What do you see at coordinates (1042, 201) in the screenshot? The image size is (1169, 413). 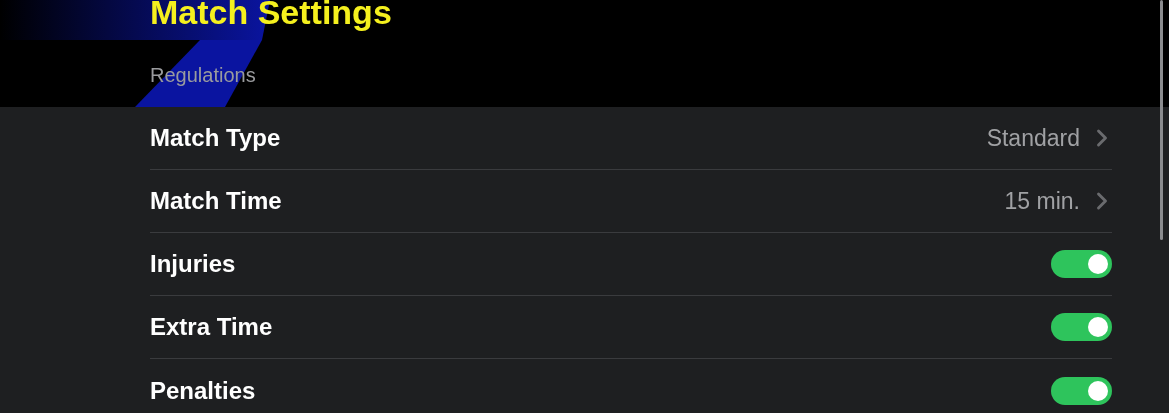 I see `setting-value: 15 min.` at bounding box center [1042, 201].